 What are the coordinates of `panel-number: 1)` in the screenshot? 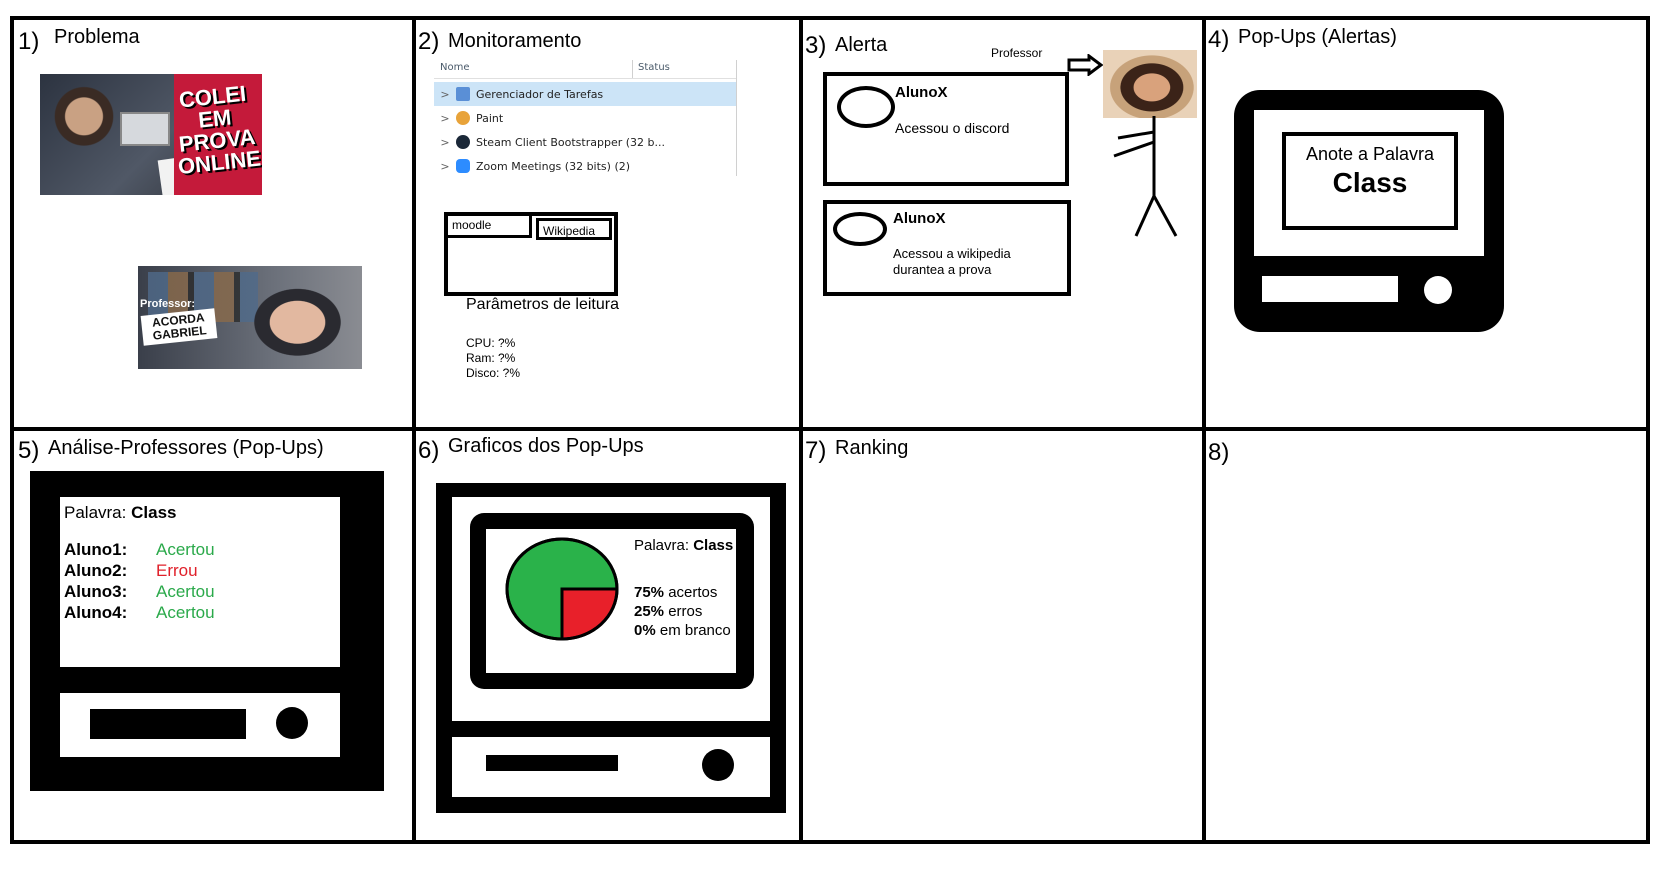 It's located at (29, 41).